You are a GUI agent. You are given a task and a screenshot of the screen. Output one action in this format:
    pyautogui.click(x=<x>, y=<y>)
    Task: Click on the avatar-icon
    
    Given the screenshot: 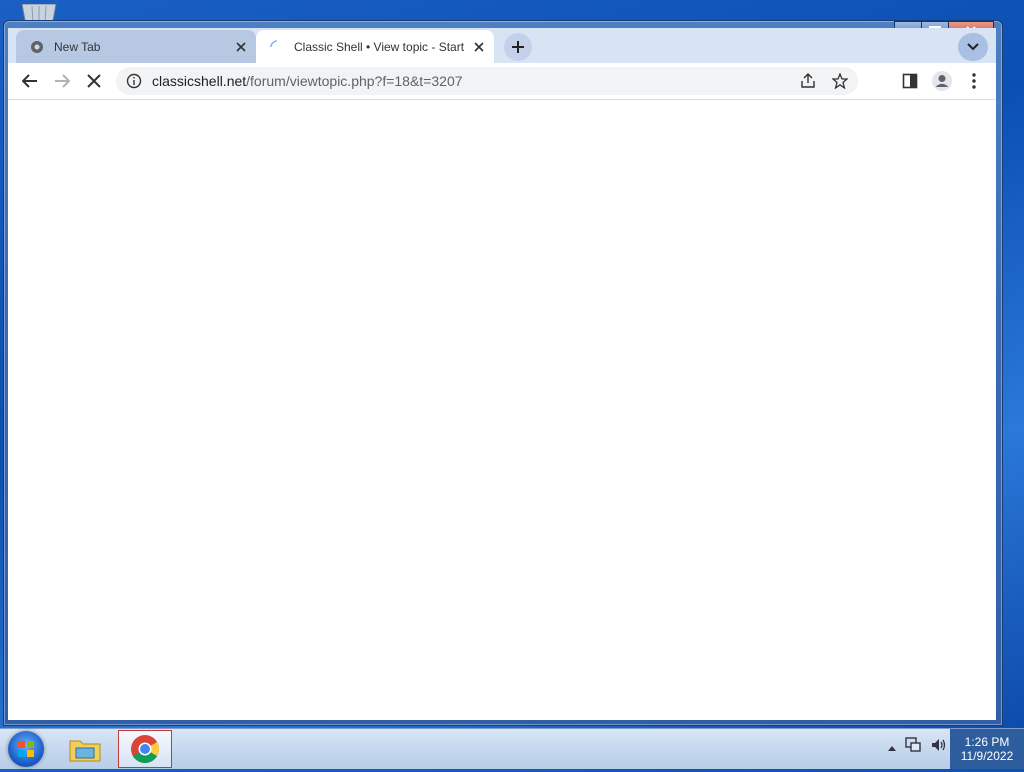 What is the action you would take?
    pyautogui.click(x=942, y=81)
    